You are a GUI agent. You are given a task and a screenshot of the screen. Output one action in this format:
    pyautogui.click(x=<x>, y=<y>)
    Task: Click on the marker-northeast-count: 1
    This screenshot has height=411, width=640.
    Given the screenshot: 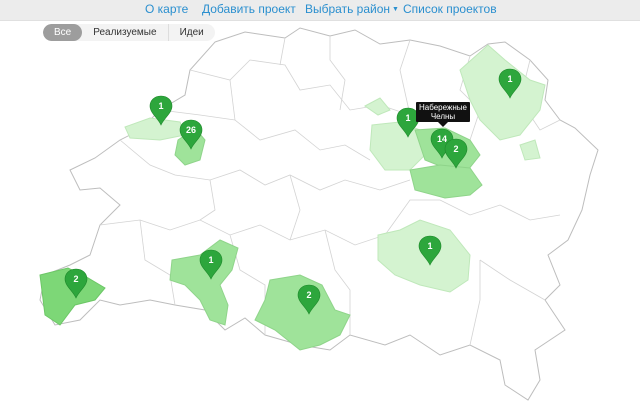 What is the action you would take?
    pyautogui.click(x=407, y=118)
    